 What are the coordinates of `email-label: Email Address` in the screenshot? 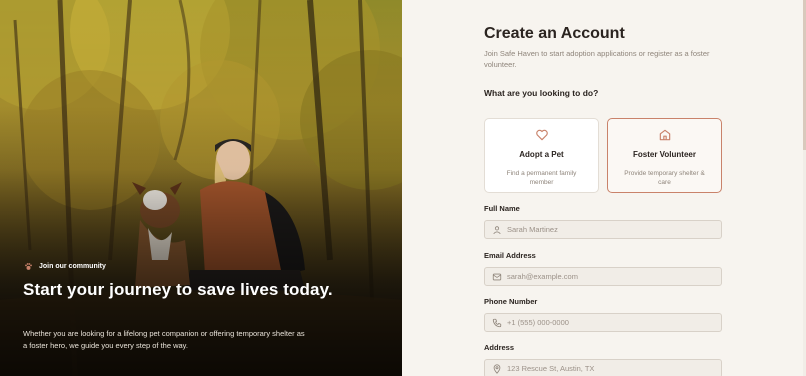 It's located at (510, 255).